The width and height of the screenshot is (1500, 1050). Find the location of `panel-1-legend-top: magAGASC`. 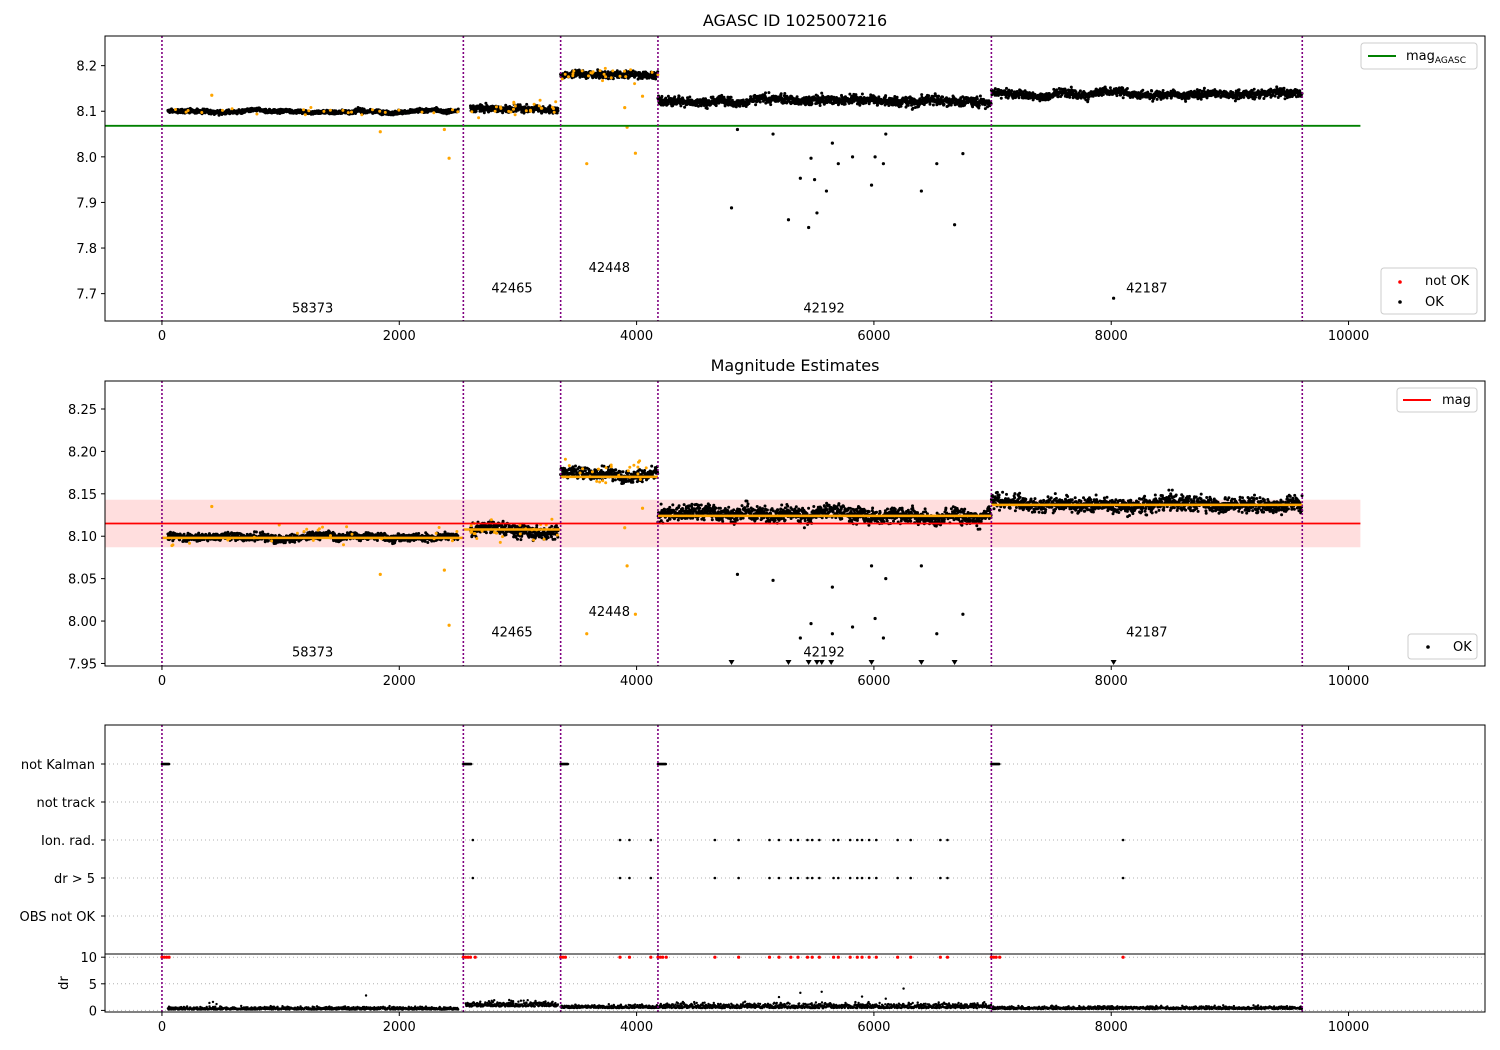

panel-1-legend-top: magAGASC is located at coordinates (1419, 56).